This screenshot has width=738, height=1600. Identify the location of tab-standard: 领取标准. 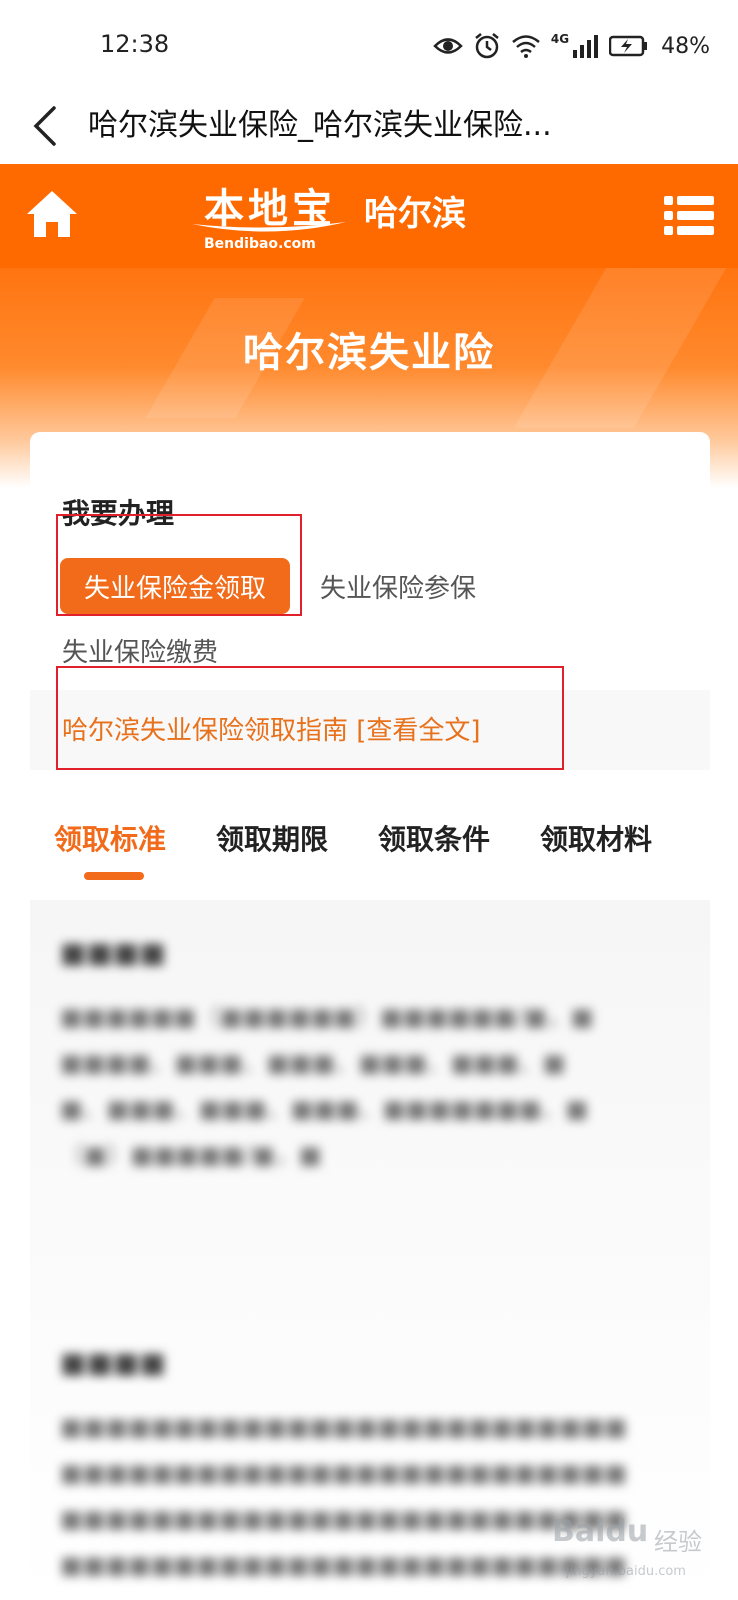
(110, 838).